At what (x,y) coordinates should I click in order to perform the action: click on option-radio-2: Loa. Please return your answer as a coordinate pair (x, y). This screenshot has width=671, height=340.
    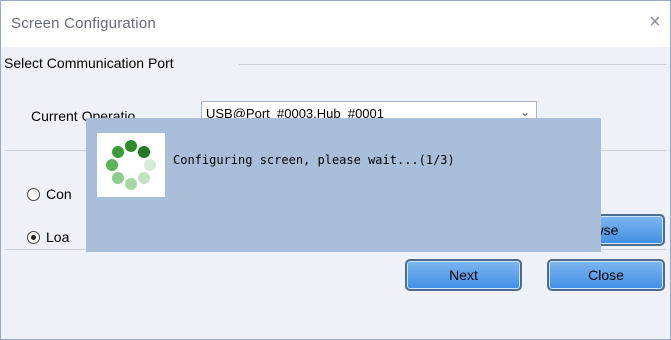
    Looking at the image, I should click on (48, 237).